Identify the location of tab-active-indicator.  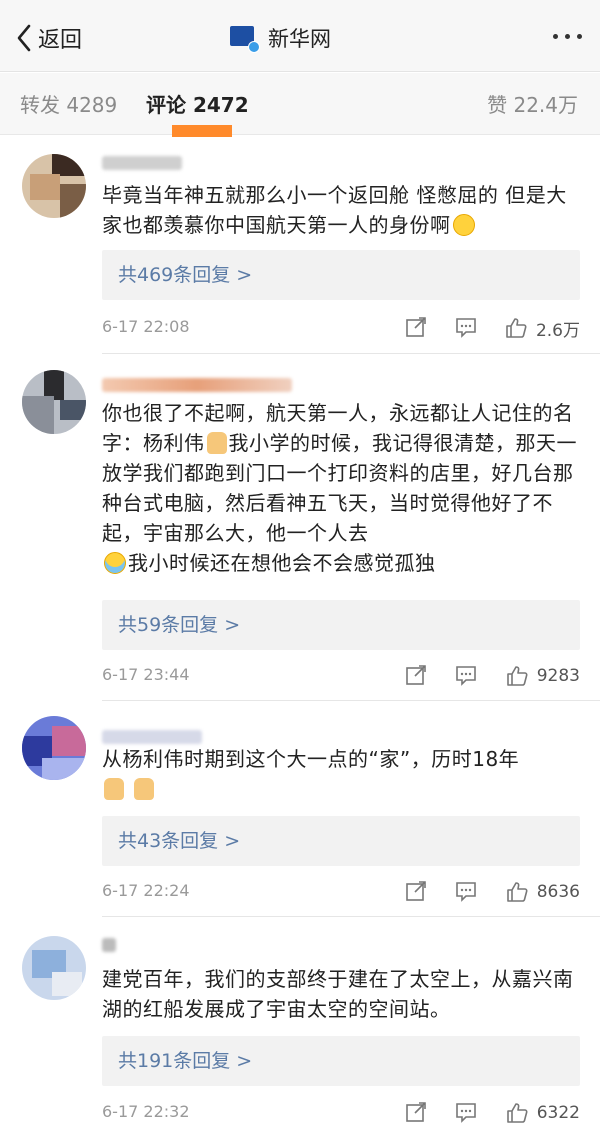
(202, 131).